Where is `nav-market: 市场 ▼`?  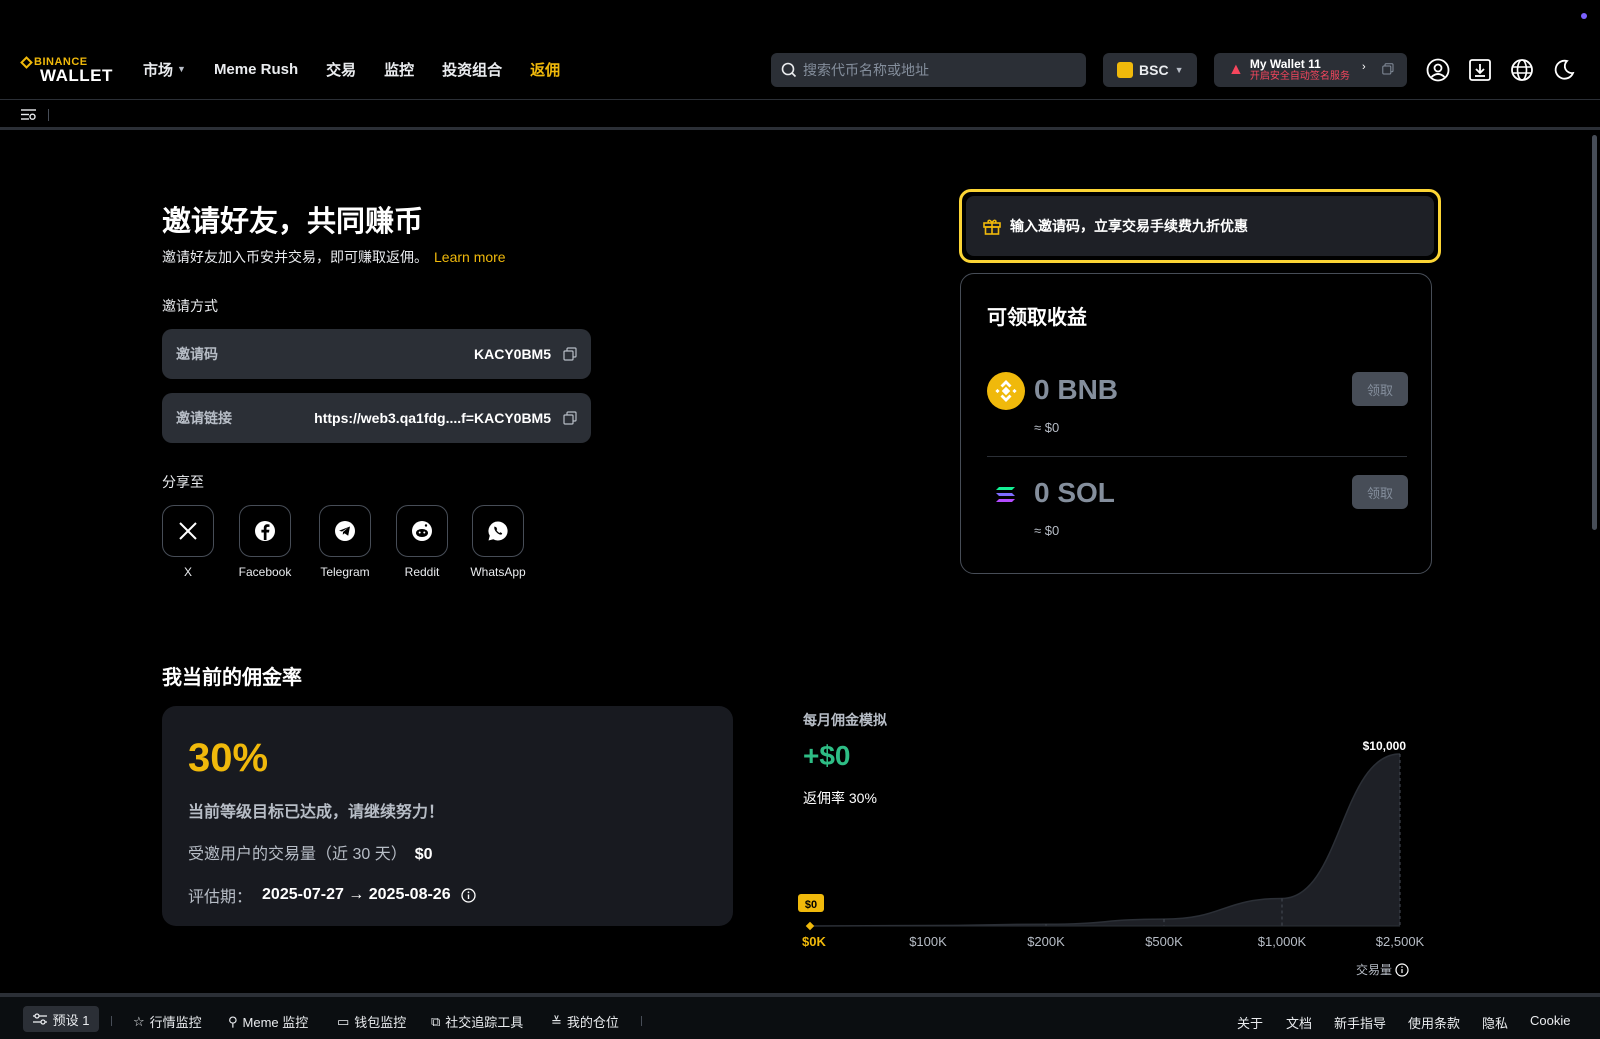
nav-market: 市场 ▼ is located at coordinates (164, 69).